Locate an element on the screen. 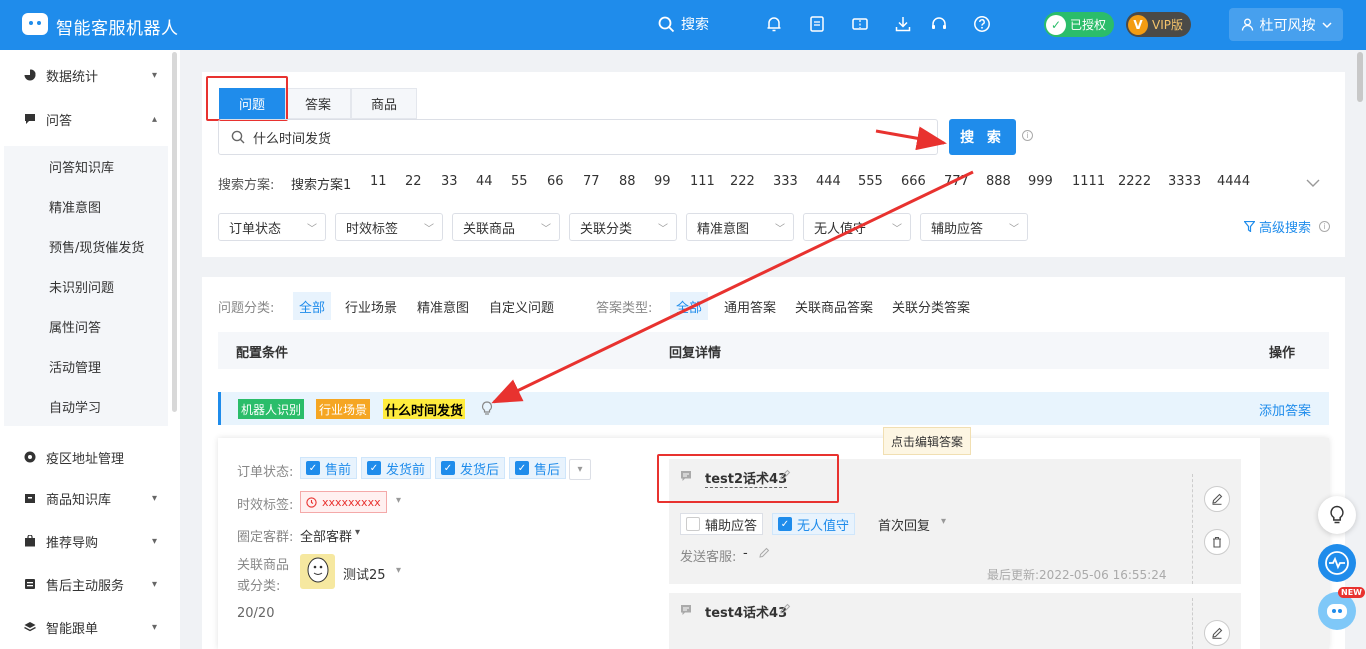 This screenshot has width=1366, height=649. sidebar-subitem-qa-knowledge: 问答知识库 is located at coordinates (86, 166).